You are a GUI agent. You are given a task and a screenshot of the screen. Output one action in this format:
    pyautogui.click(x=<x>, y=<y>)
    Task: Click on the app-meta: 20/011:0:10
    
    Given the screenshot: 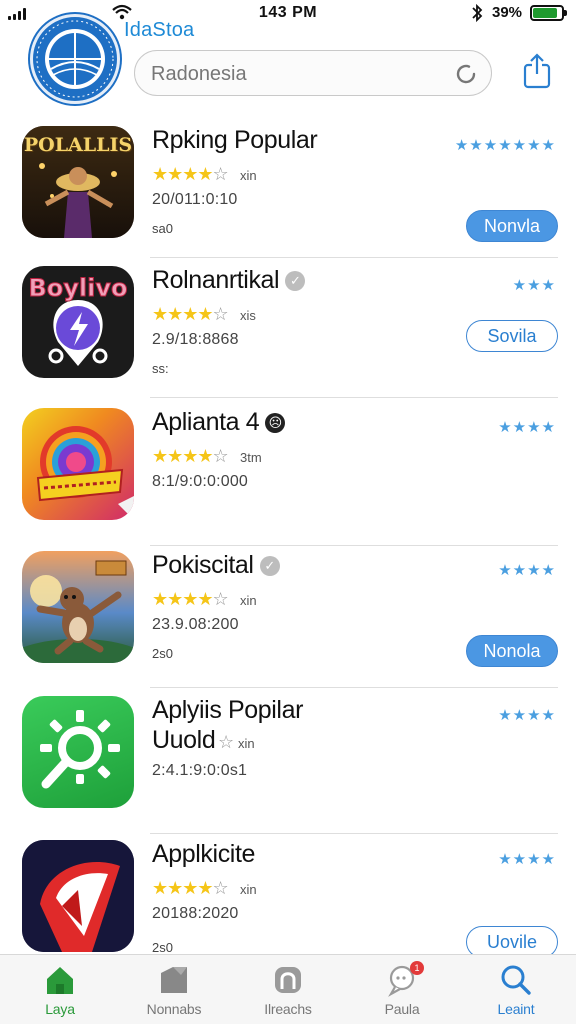 What is the action you would take?
    pyautogui.click(x=195, y=199)
    